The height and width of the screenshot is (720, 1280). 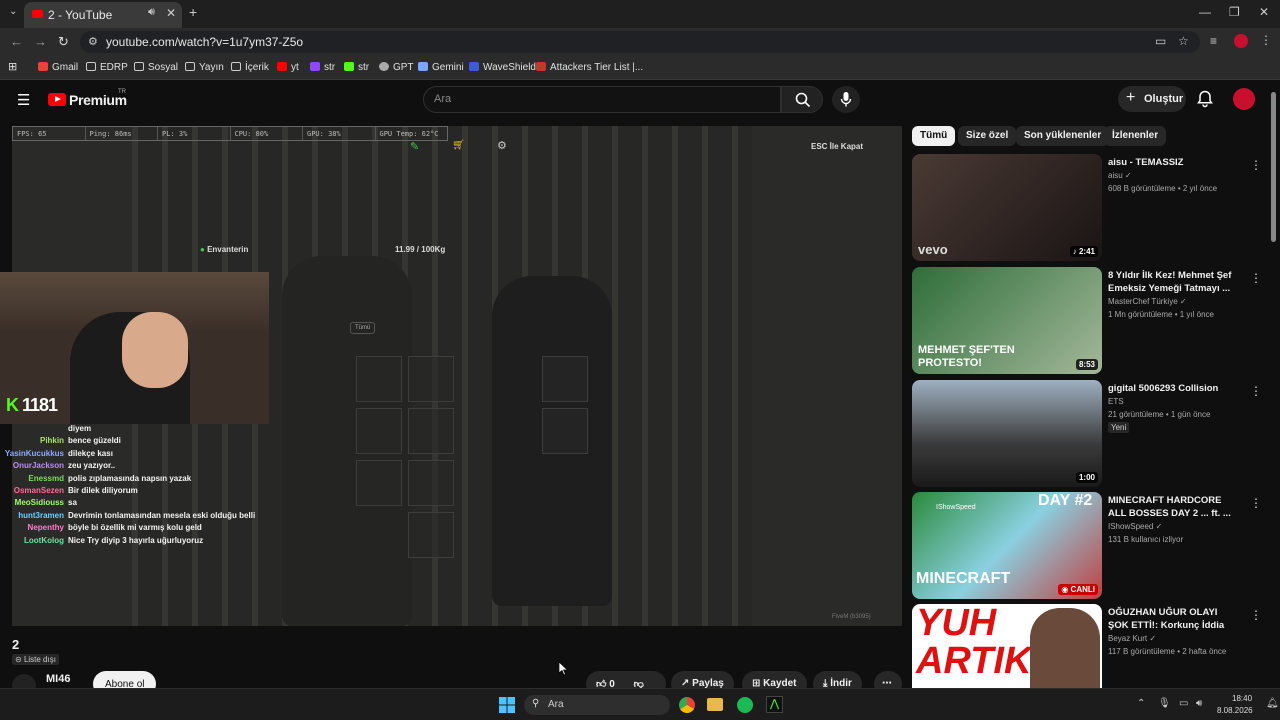 I want to click on streamer-webcam: K 1181, so click(x=134, y=348).